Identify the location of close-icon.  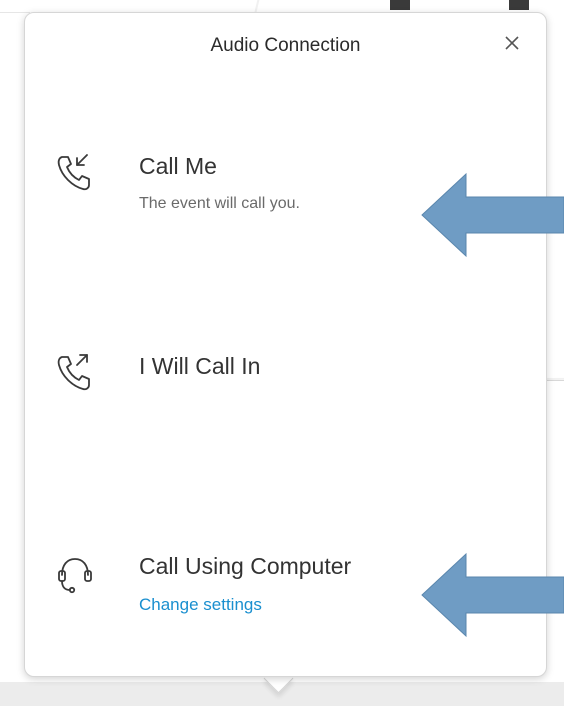
(512, 43).